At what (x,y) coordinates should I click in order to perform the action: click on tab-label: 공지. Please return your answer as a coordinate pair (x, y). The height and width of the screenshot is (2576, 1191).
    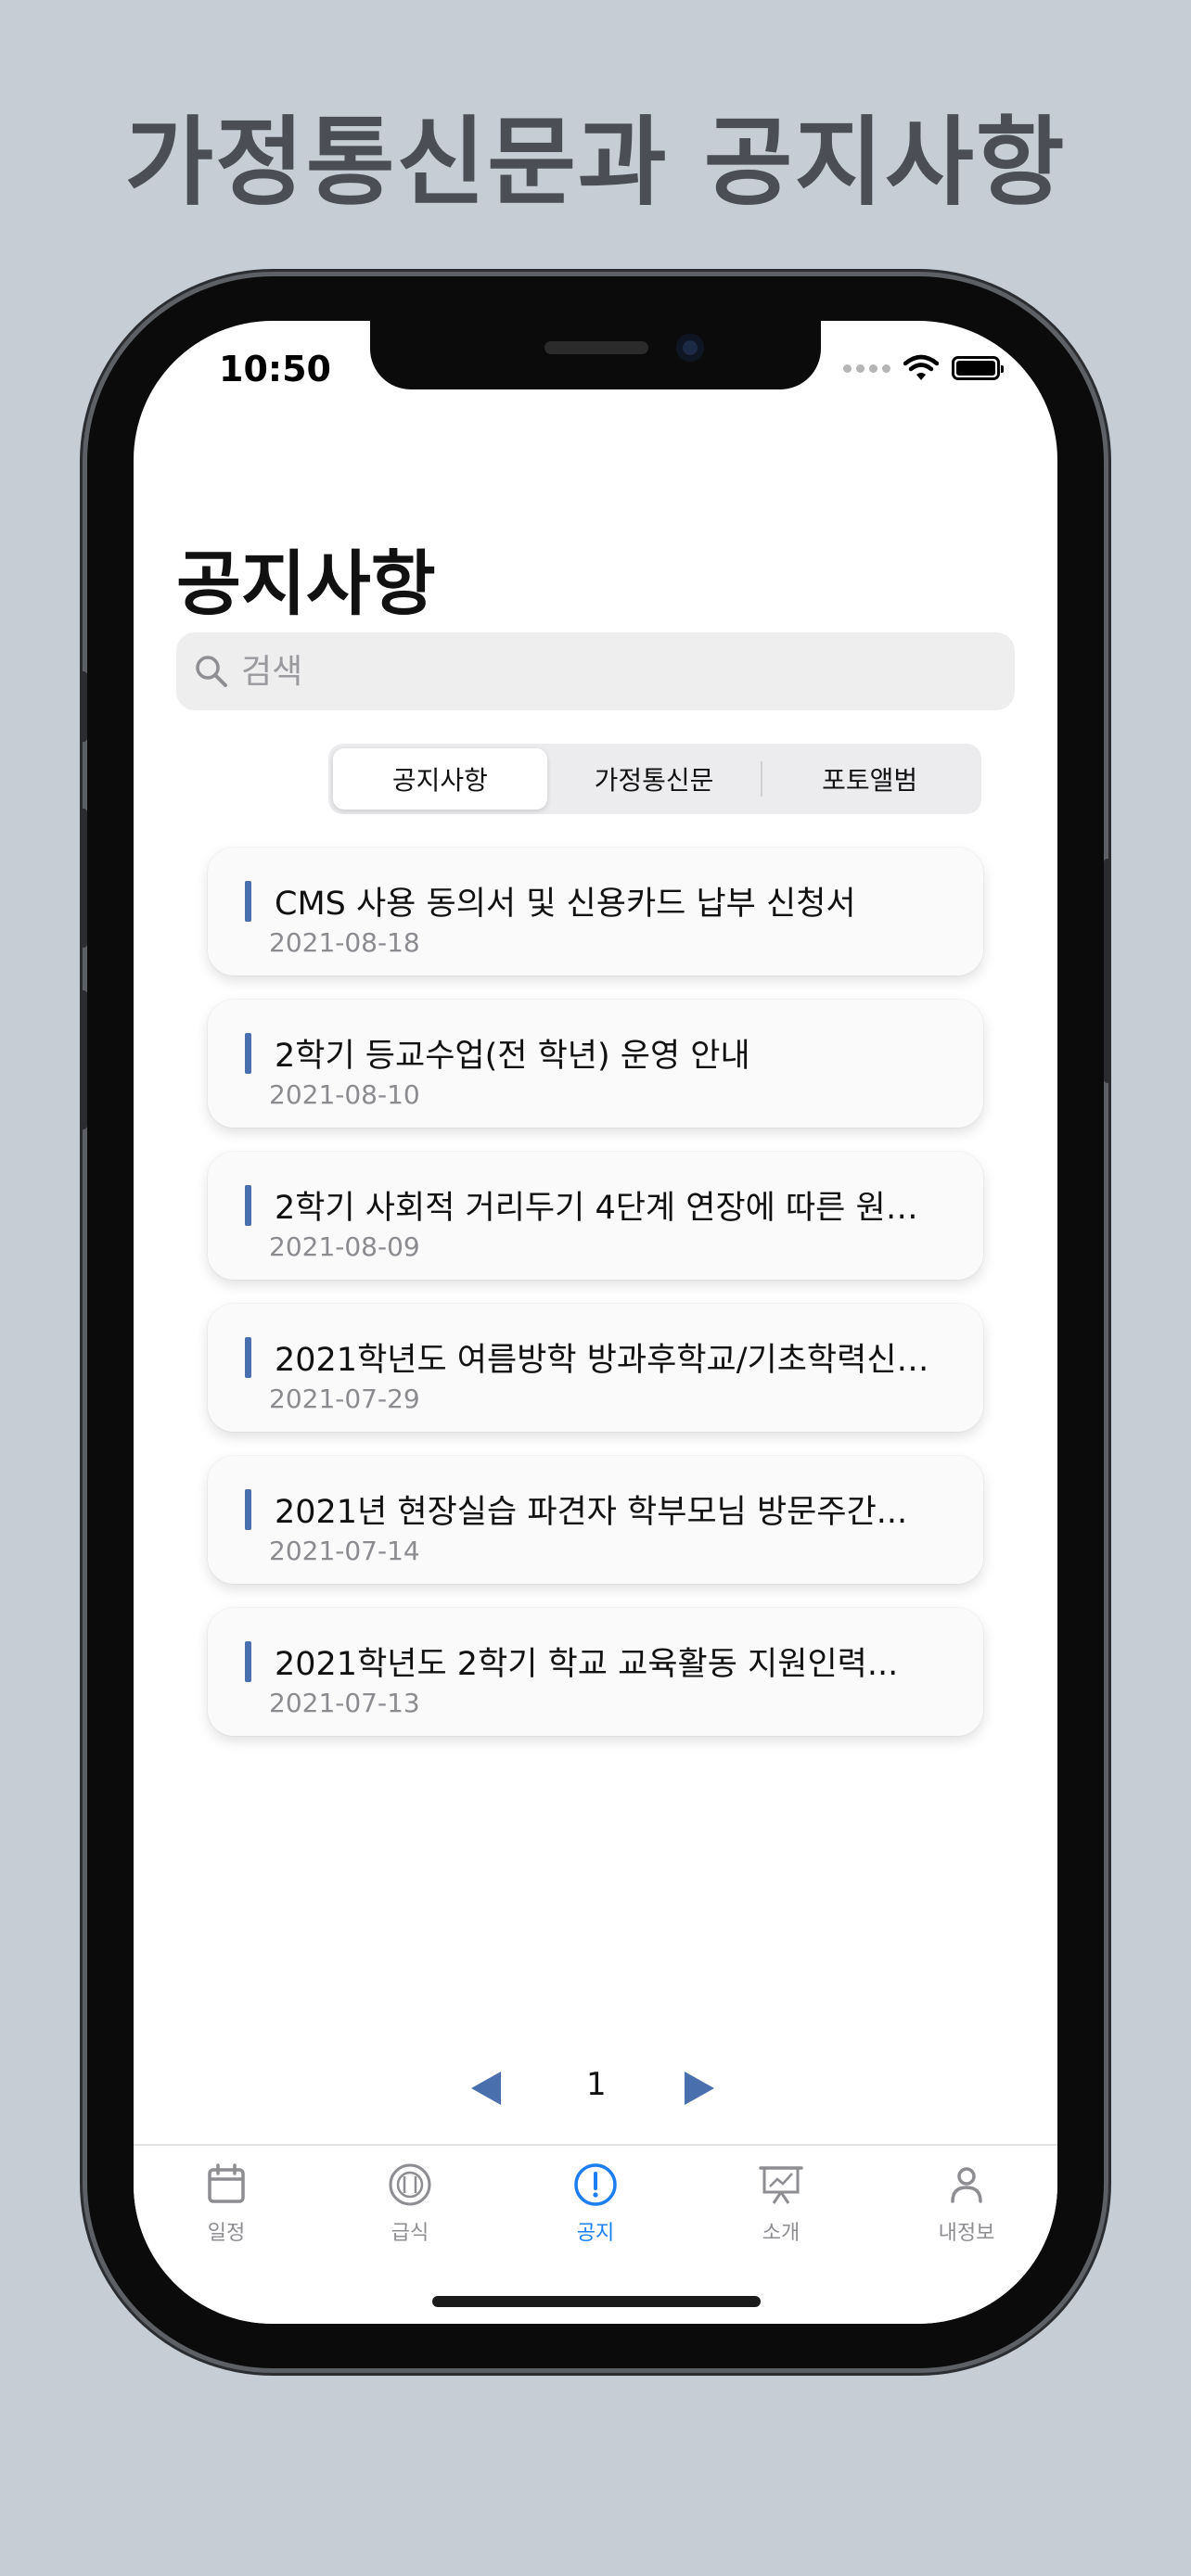
    Looking at the image, I should click on (595, 2233).